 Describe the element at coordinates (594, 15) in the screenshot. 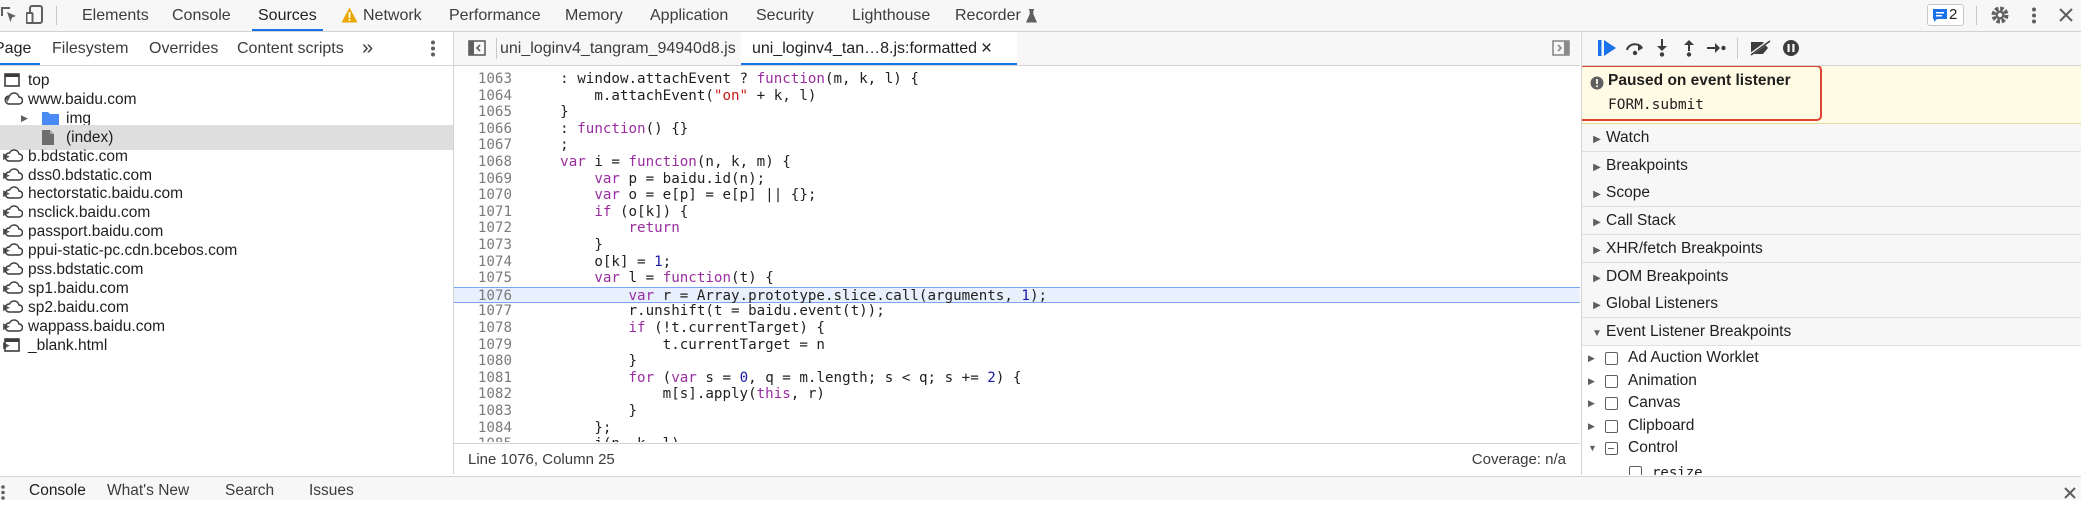

I see `tab-memory: Memory` at that location.